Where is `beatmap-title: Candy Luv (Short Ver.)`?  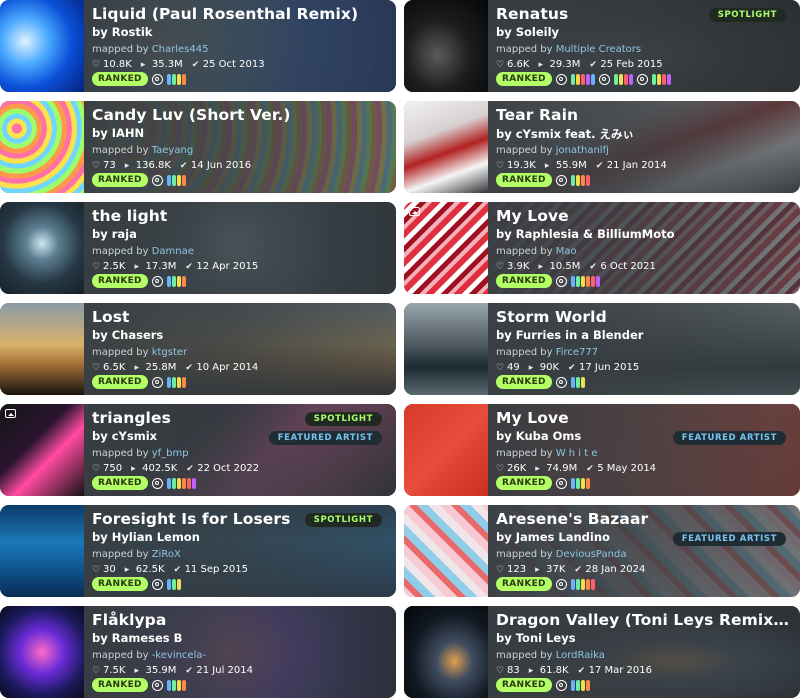
beatmap-title: Candy Luv (Short Ver.) is located at coordinates (240, 115).